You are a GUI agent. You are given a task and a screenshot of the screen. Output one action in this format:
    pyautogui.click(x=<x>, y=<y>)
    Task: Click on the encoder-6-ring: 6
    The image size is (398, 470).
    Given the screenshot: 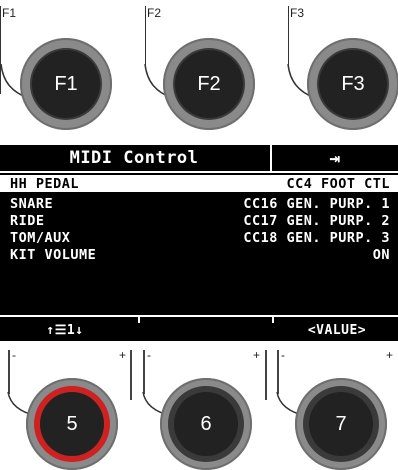 What is the action you would take?
    pyautogui.click(x=206, y=424)
    